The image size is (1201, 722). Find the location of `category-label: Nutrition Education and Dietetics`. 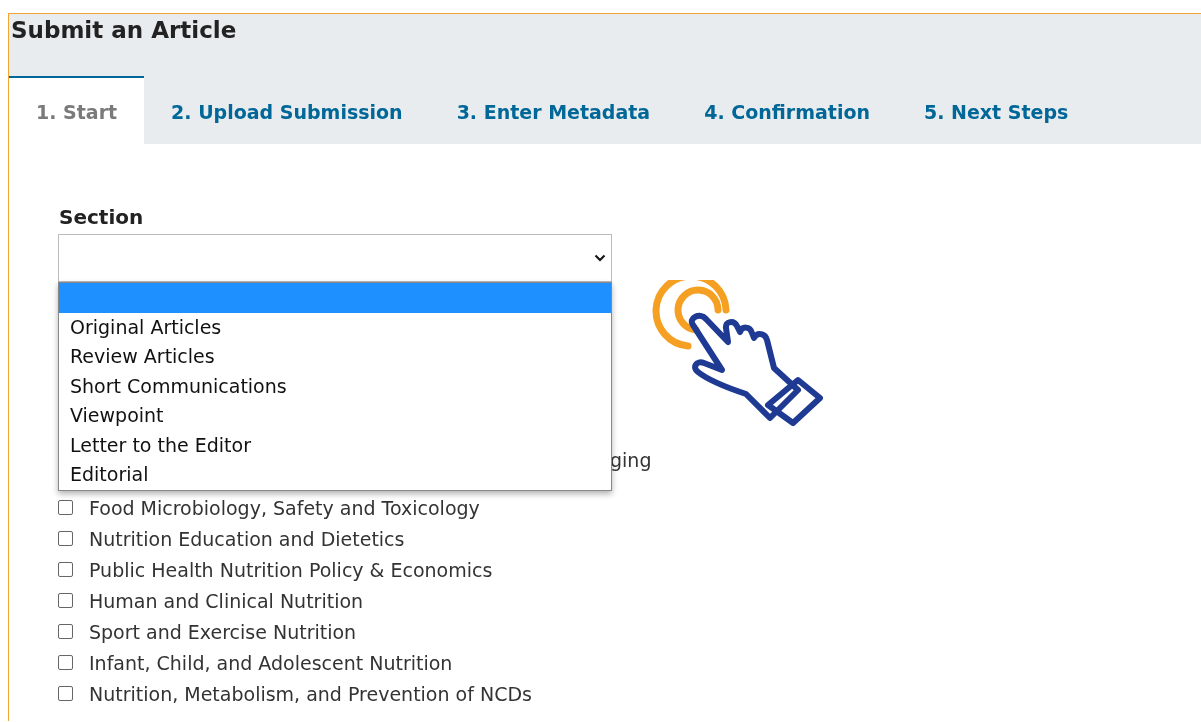

category-label: Nutrition Education and Dietetics is located at coordinates (247, 538).